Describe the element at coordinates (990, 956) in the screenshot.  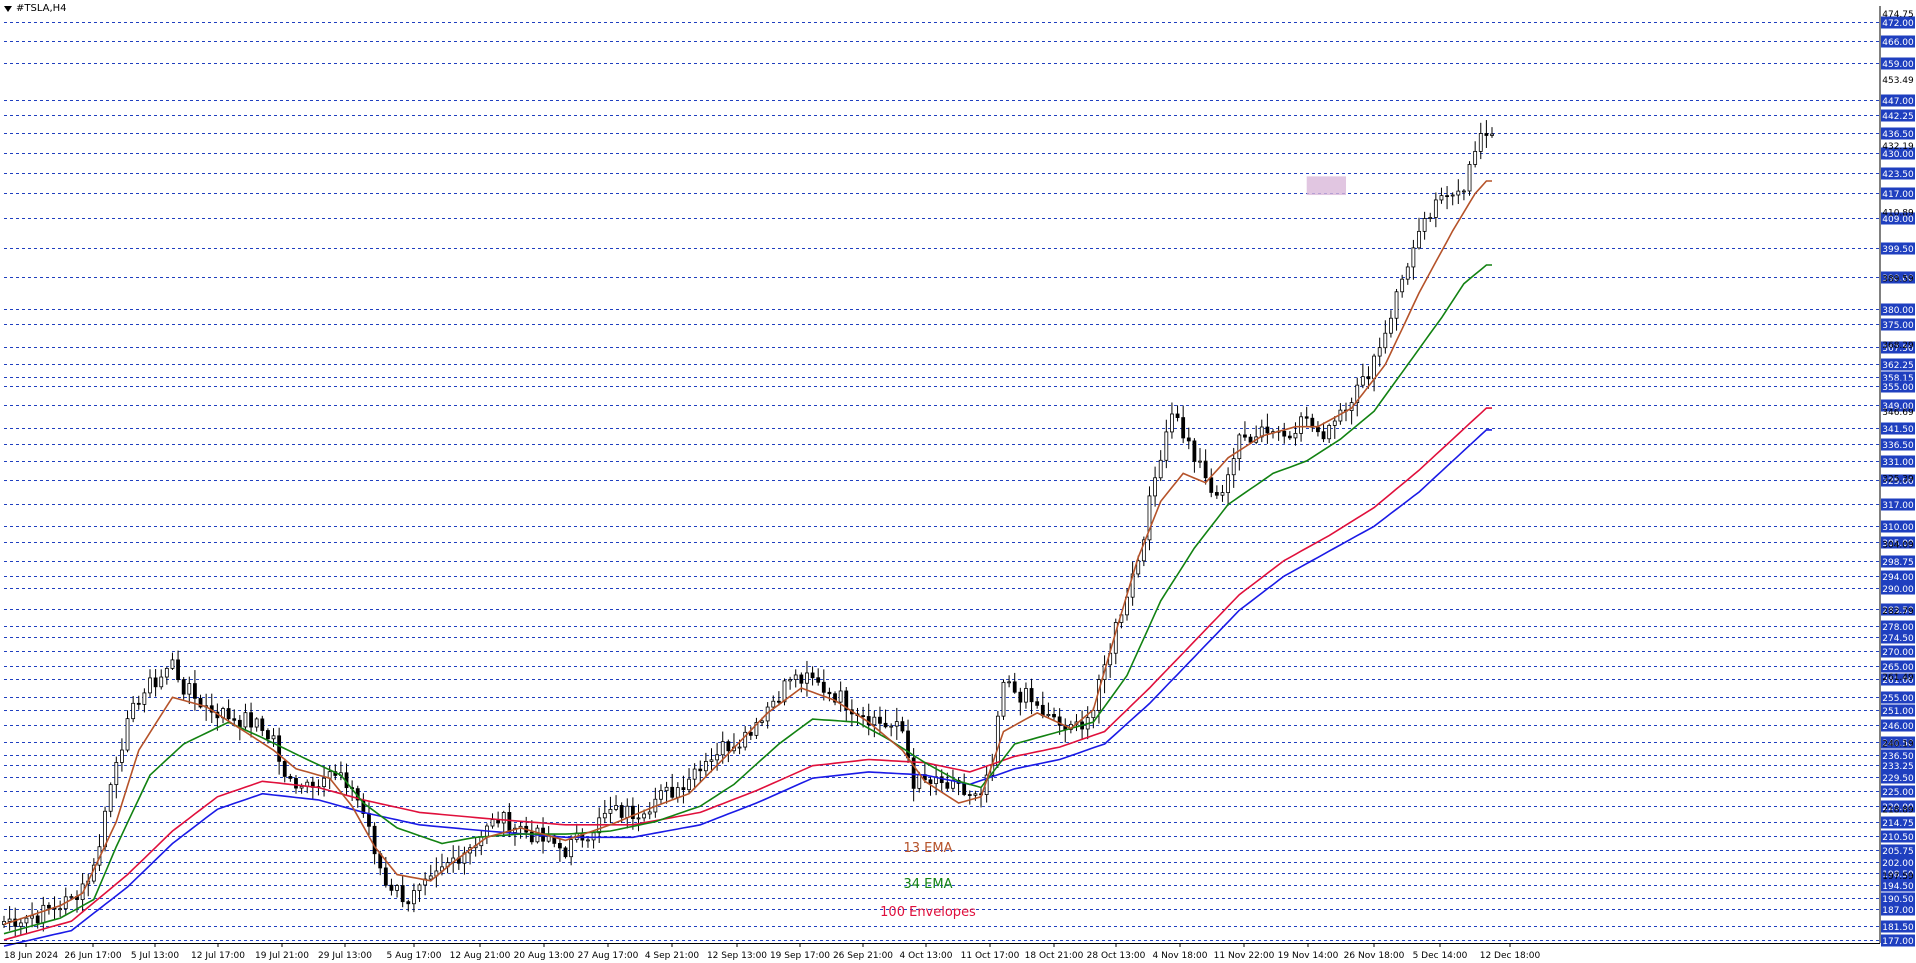
I see `time-tick-label: 11 Oct 17:00` at that location.